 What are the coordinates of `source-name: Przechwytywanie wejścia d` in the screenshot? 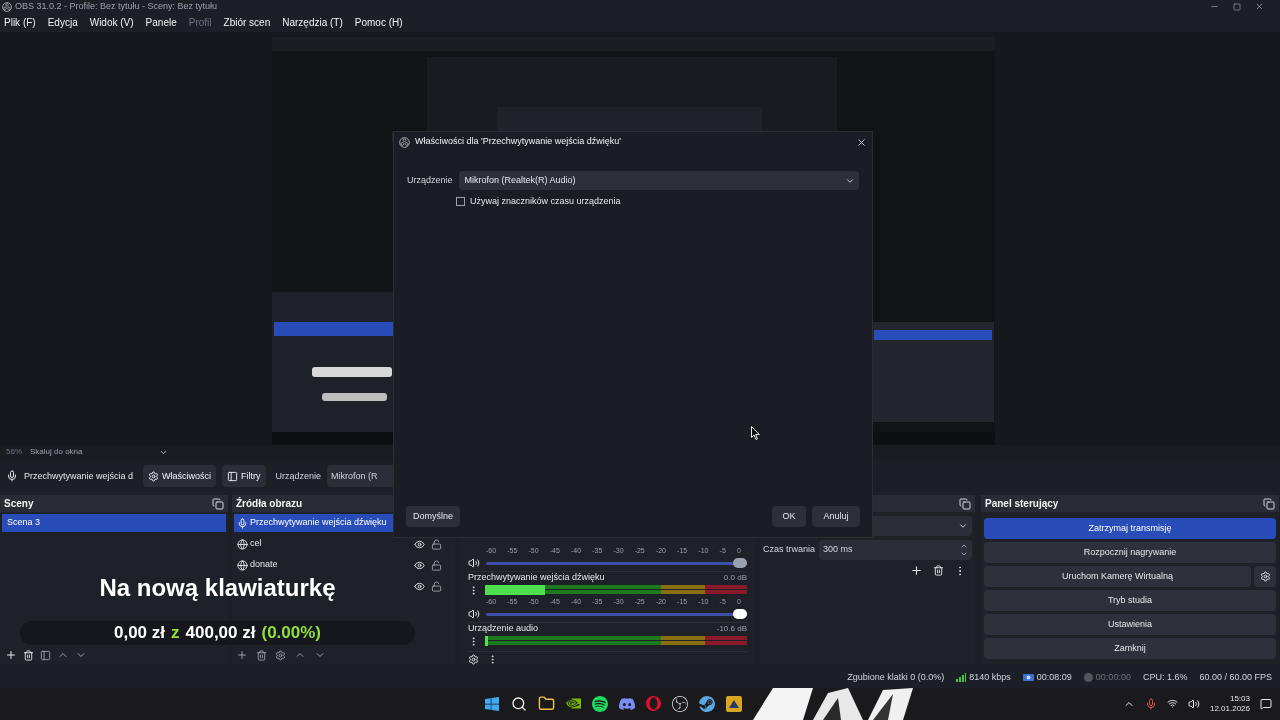 It's located at (79, 476).